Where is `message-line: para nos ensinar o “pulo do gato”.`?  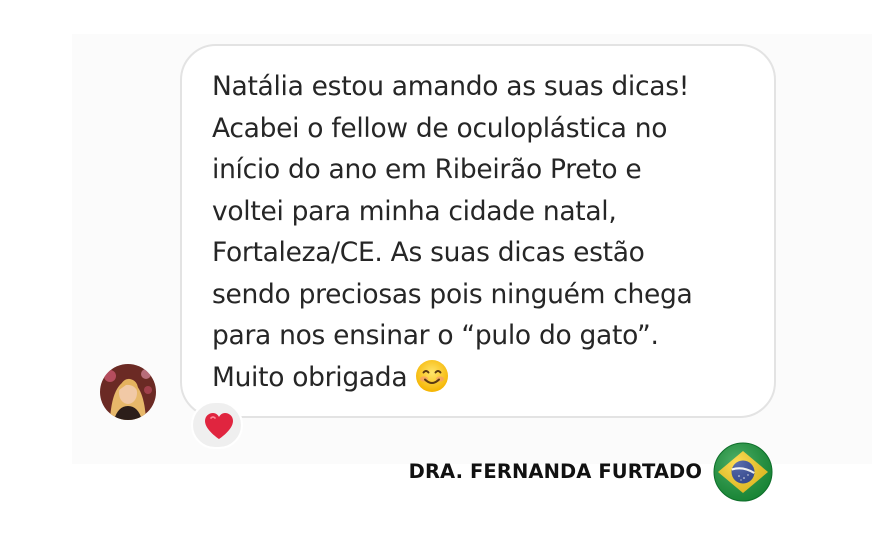
message-line: para nos ensinar o “pulo do gato”. is located at coordinates (435, 335).